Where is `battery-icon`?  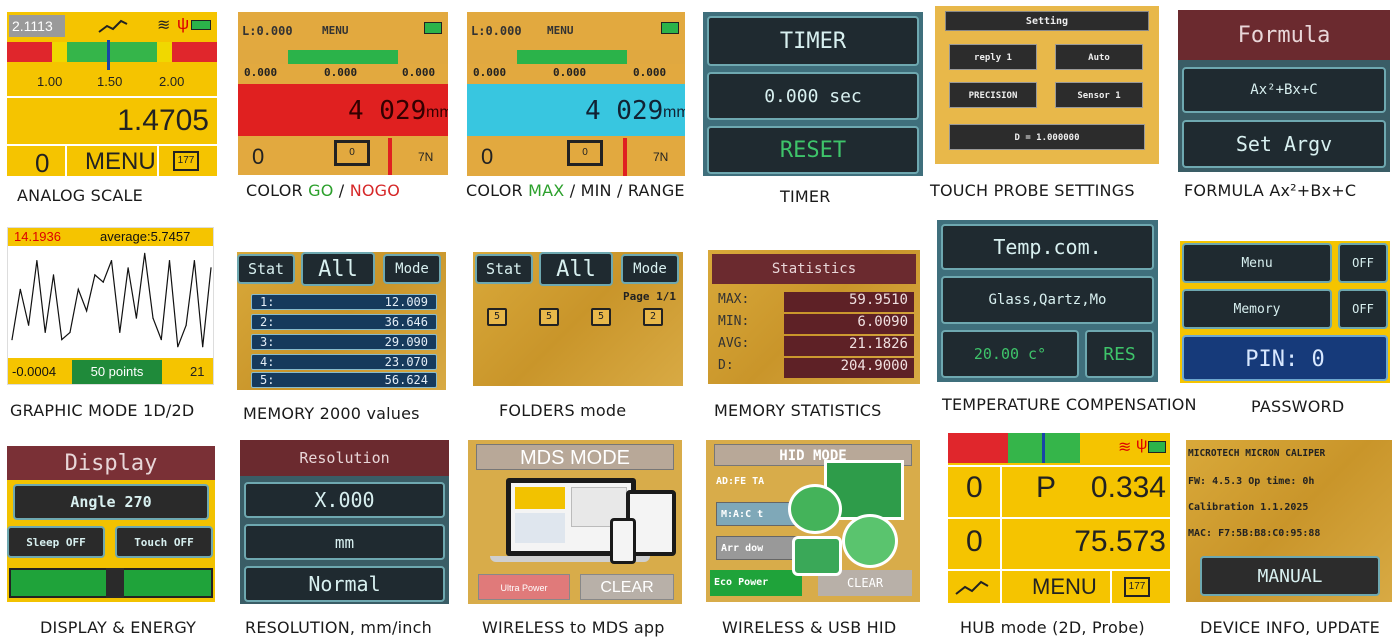
battery-icon is located at coordinates (433, 28).